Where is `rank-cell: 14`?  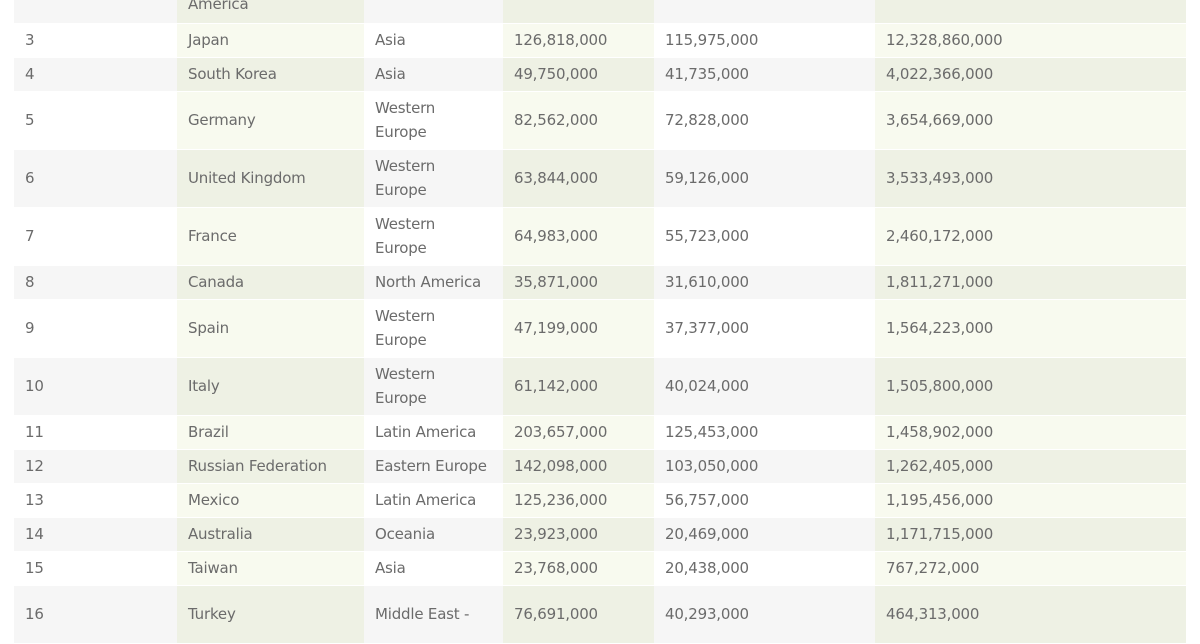 rank-cell: 14 is located at coordinates (95, 534).